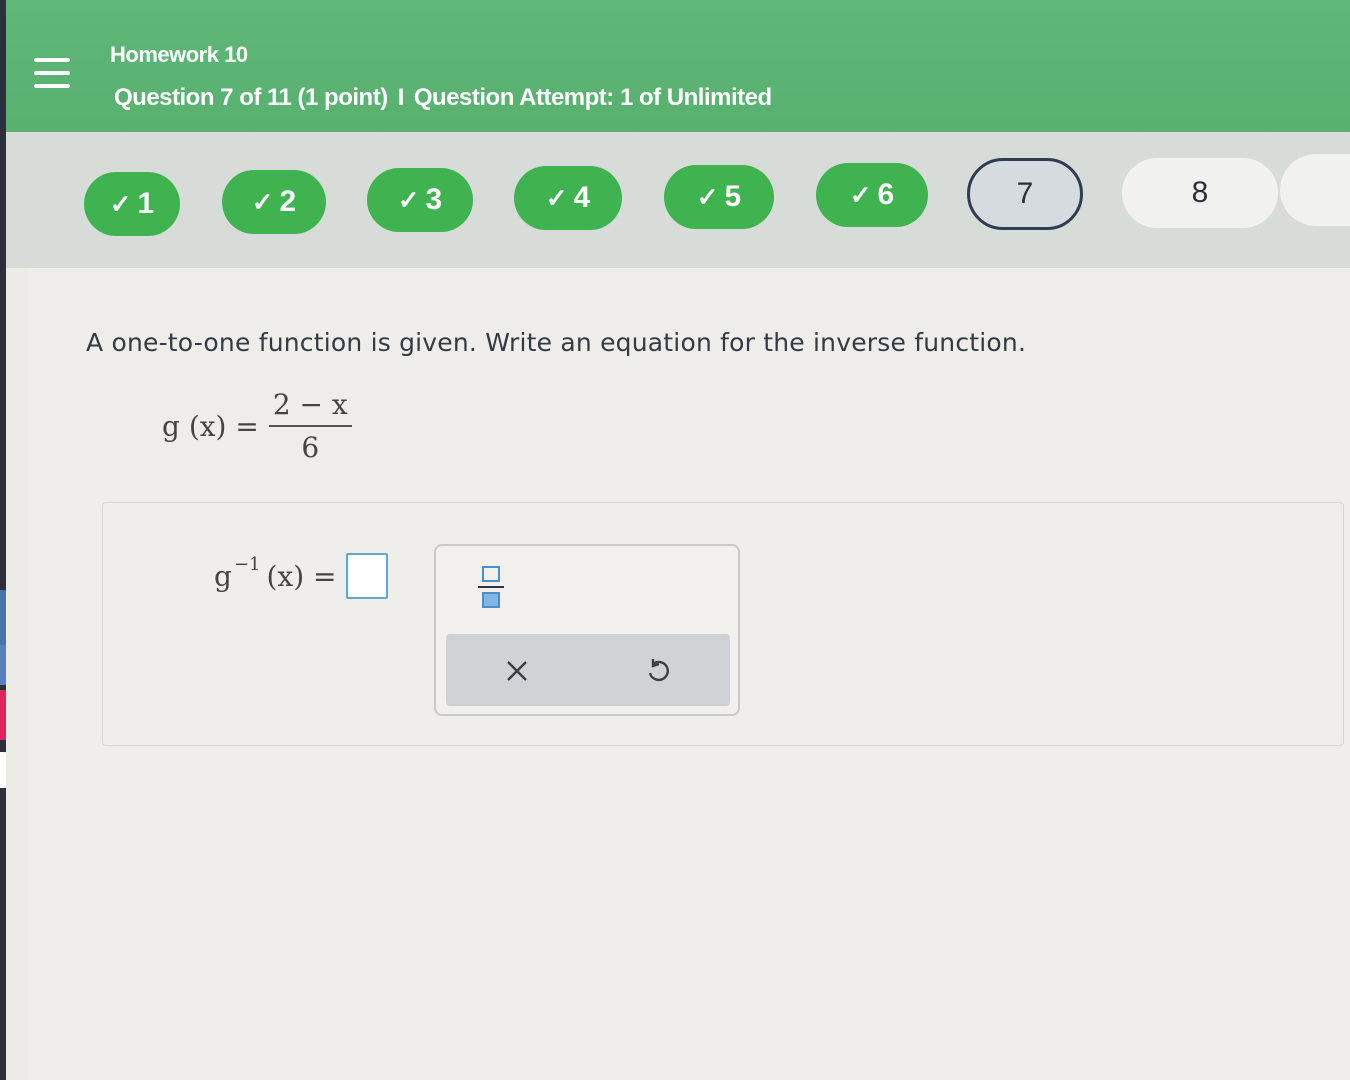 This screenshot has height=1080, width=1350. Describe the element at coordinates (310, 447) in the screenshot. I see `given-denominator: 6` at that location.